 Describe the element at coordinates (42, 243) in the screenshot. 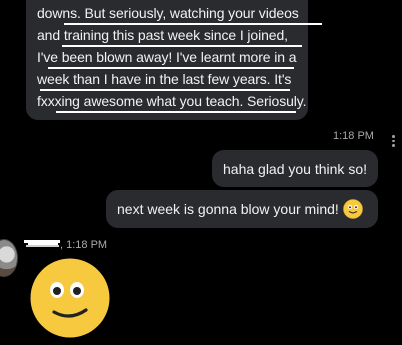

I see `sender-name-redacted` at that location.